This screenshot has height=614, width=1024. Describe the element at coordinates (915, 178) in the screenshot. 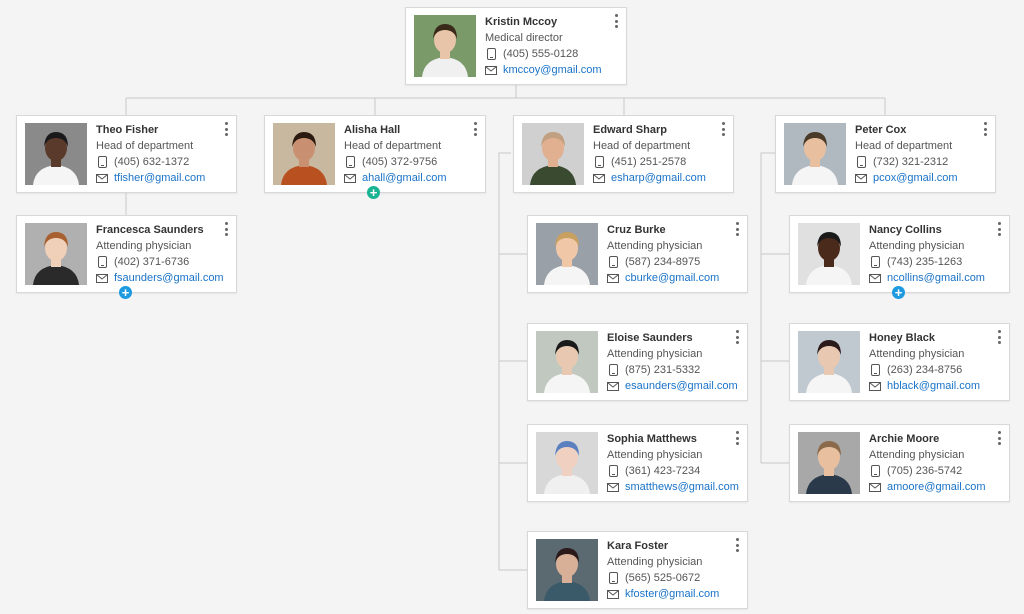

I see `person-email-link: pcox@gmail.com` at that location.